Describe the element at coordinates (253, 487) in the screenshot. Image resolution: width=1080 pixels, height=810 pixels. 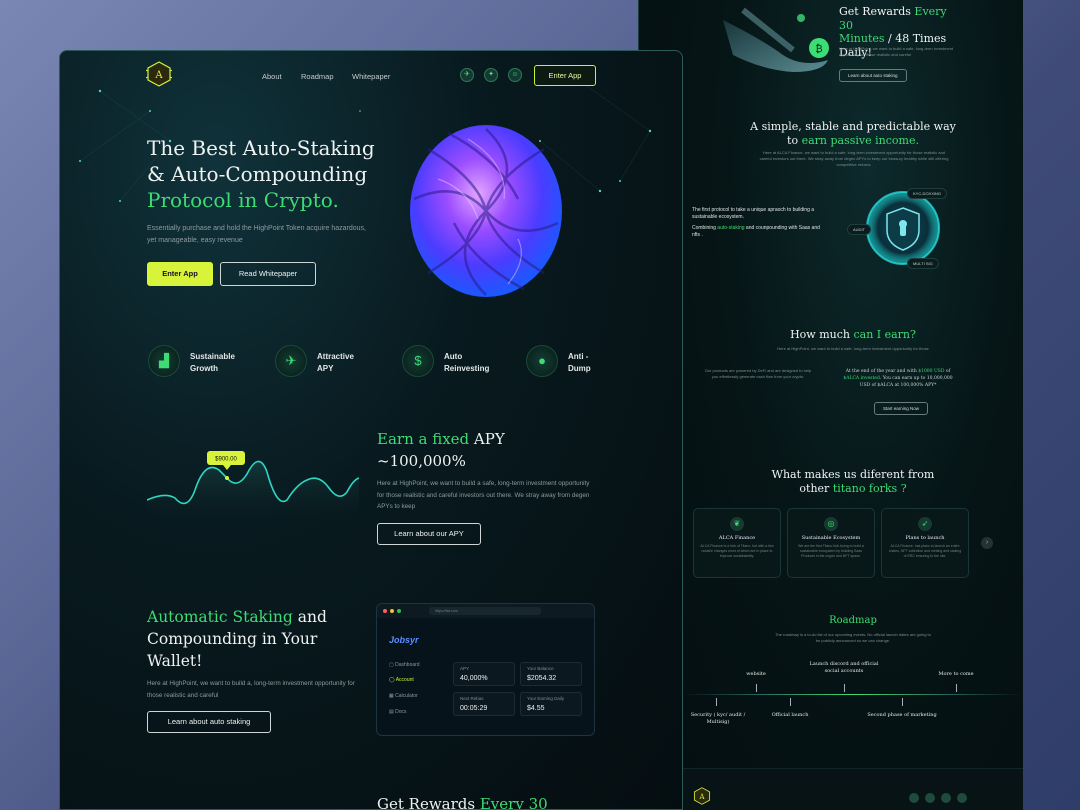
I see `apy-wave-graph: $900.00` at that location.